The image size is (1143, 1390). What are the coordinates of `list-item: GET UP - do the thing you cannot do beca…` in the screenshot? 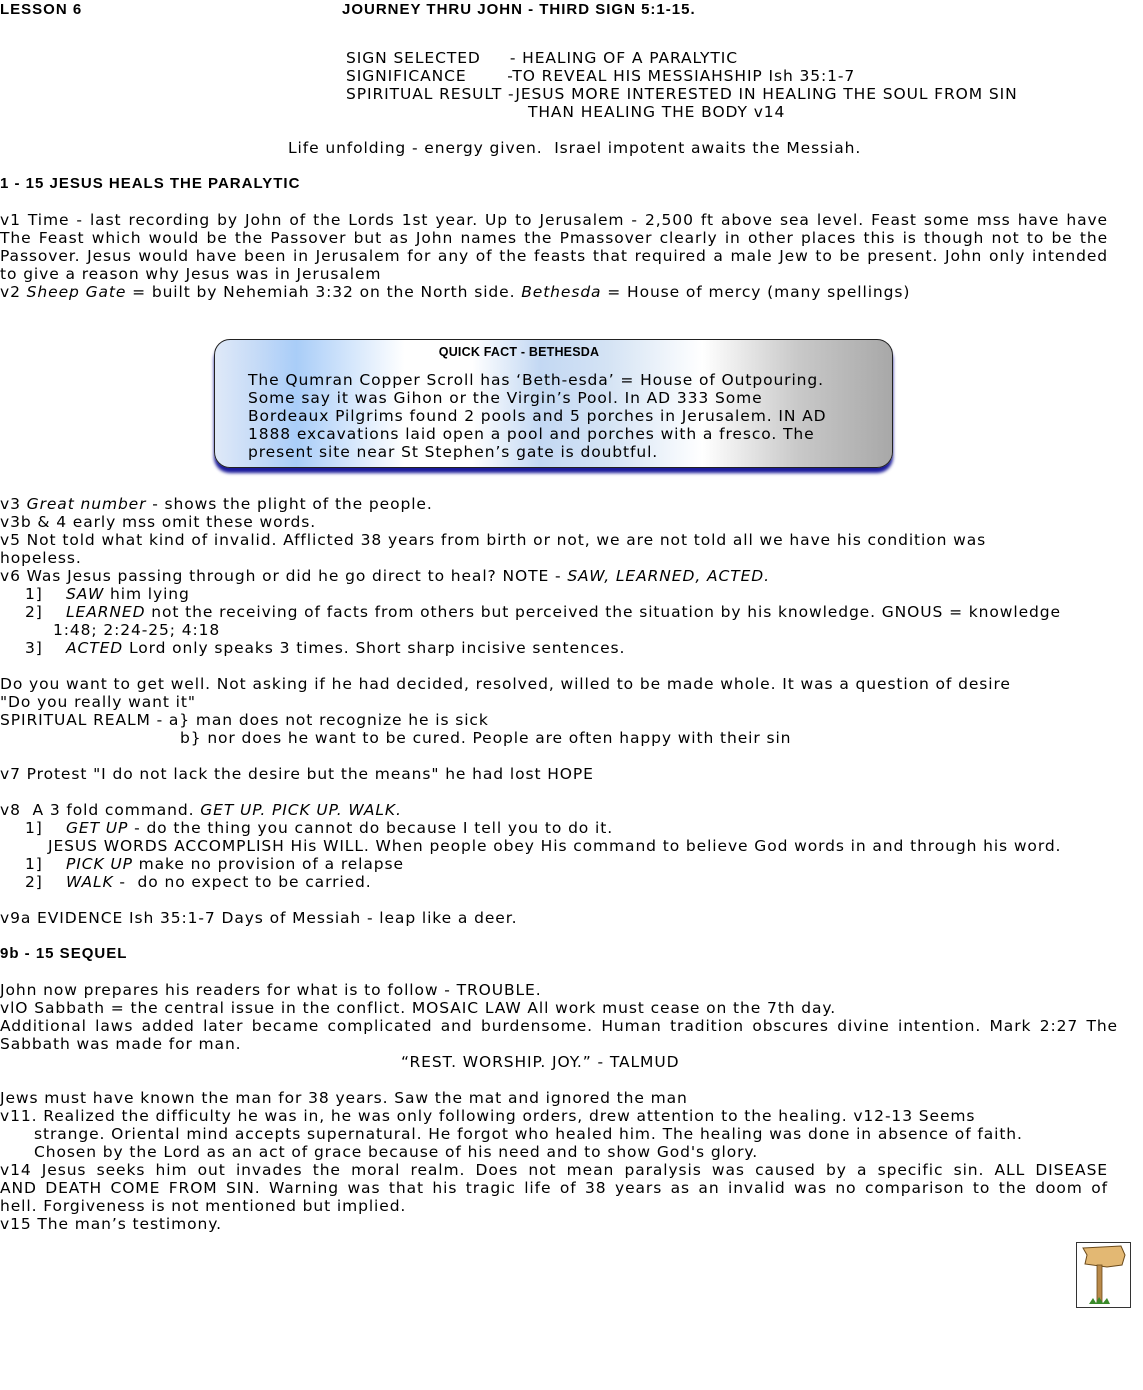 It's located at (340, 828).